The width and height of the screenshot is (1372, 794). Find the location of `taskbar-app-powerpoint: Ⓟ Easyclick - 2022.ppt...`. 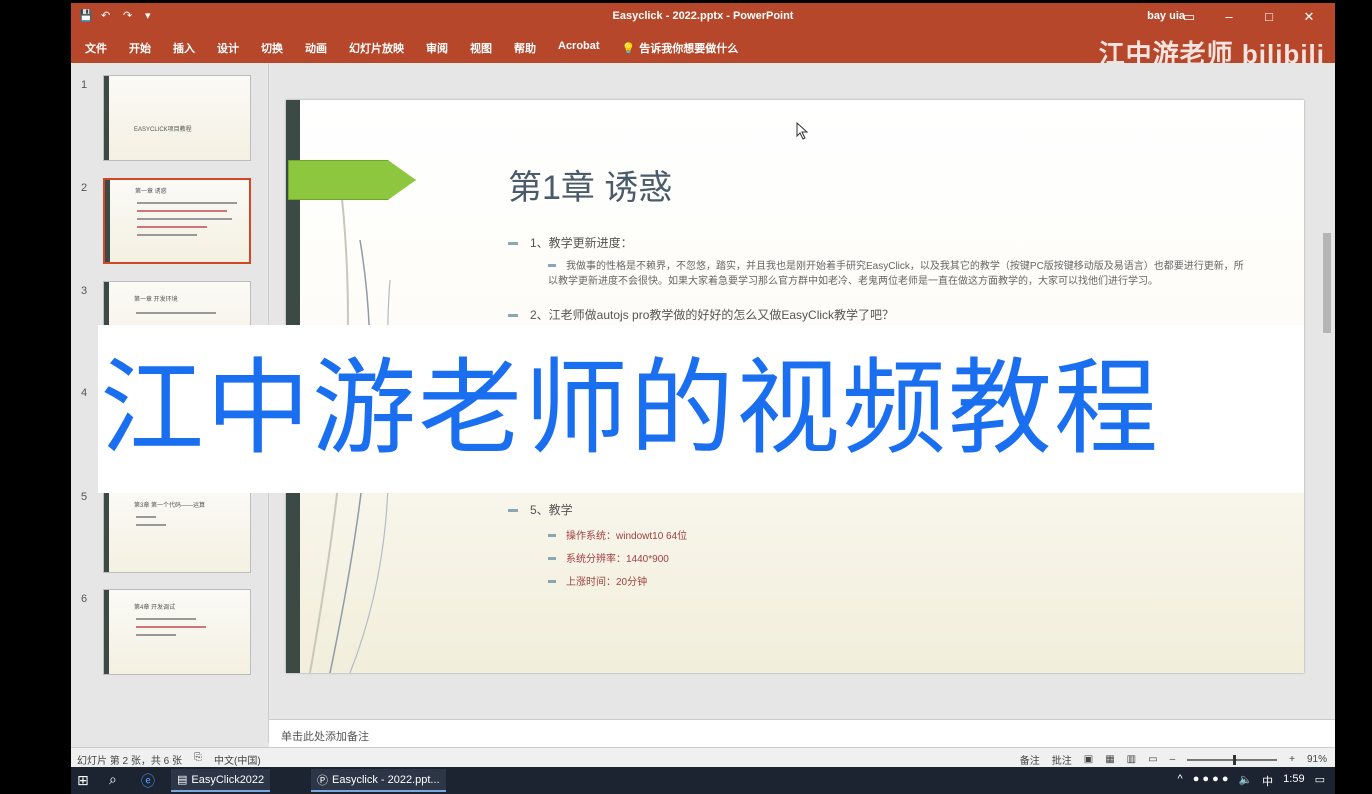

taskbar-app-powerpoint: Ⓟ Easyclick - 2022.ppt... is located at coordinates (378, 780).